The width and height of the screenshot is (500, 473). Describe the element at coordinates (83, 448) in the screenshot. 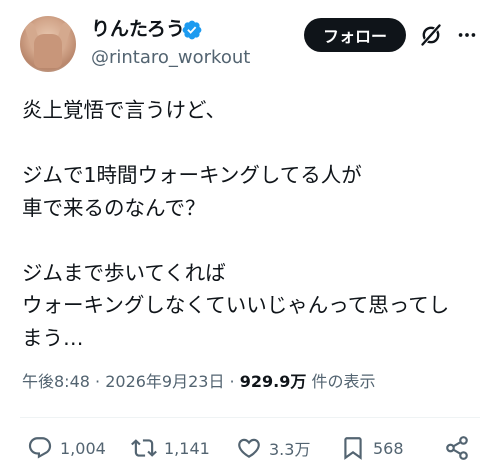

I see `reply-count: 1,004` at that location.